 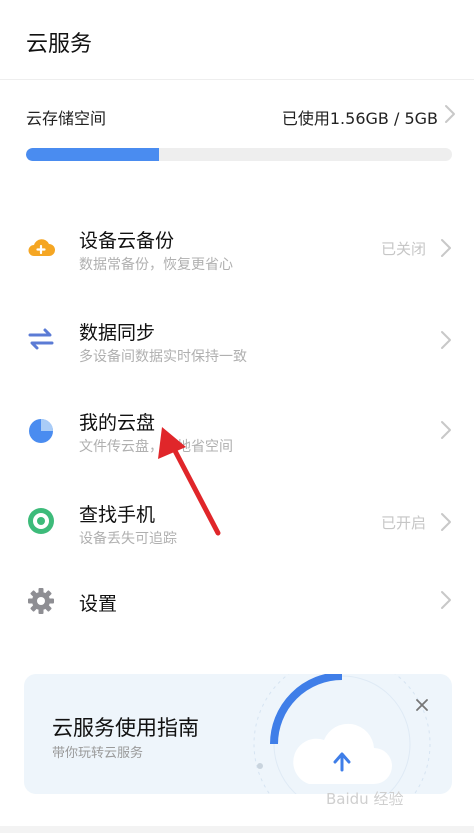 What do you see at coordinates (238, 734) in the screenshot?
I see `guide-banner: 云服务使用指南 带你玩转云服务` at bounding box center [238, 734].